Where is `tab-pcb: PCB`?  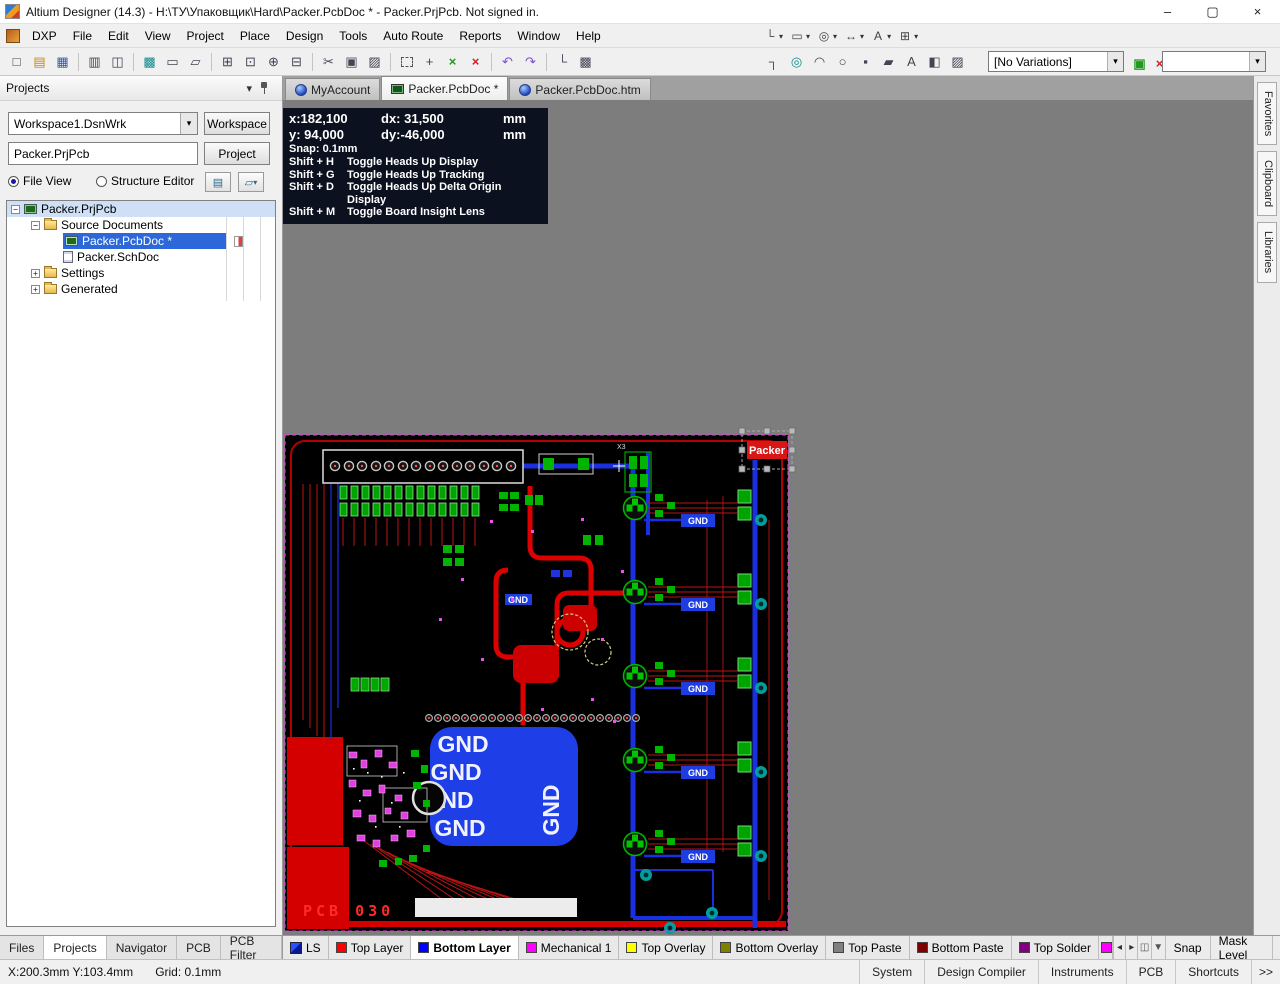
tab-pcb: PCB is located at coordinates (199, 947).